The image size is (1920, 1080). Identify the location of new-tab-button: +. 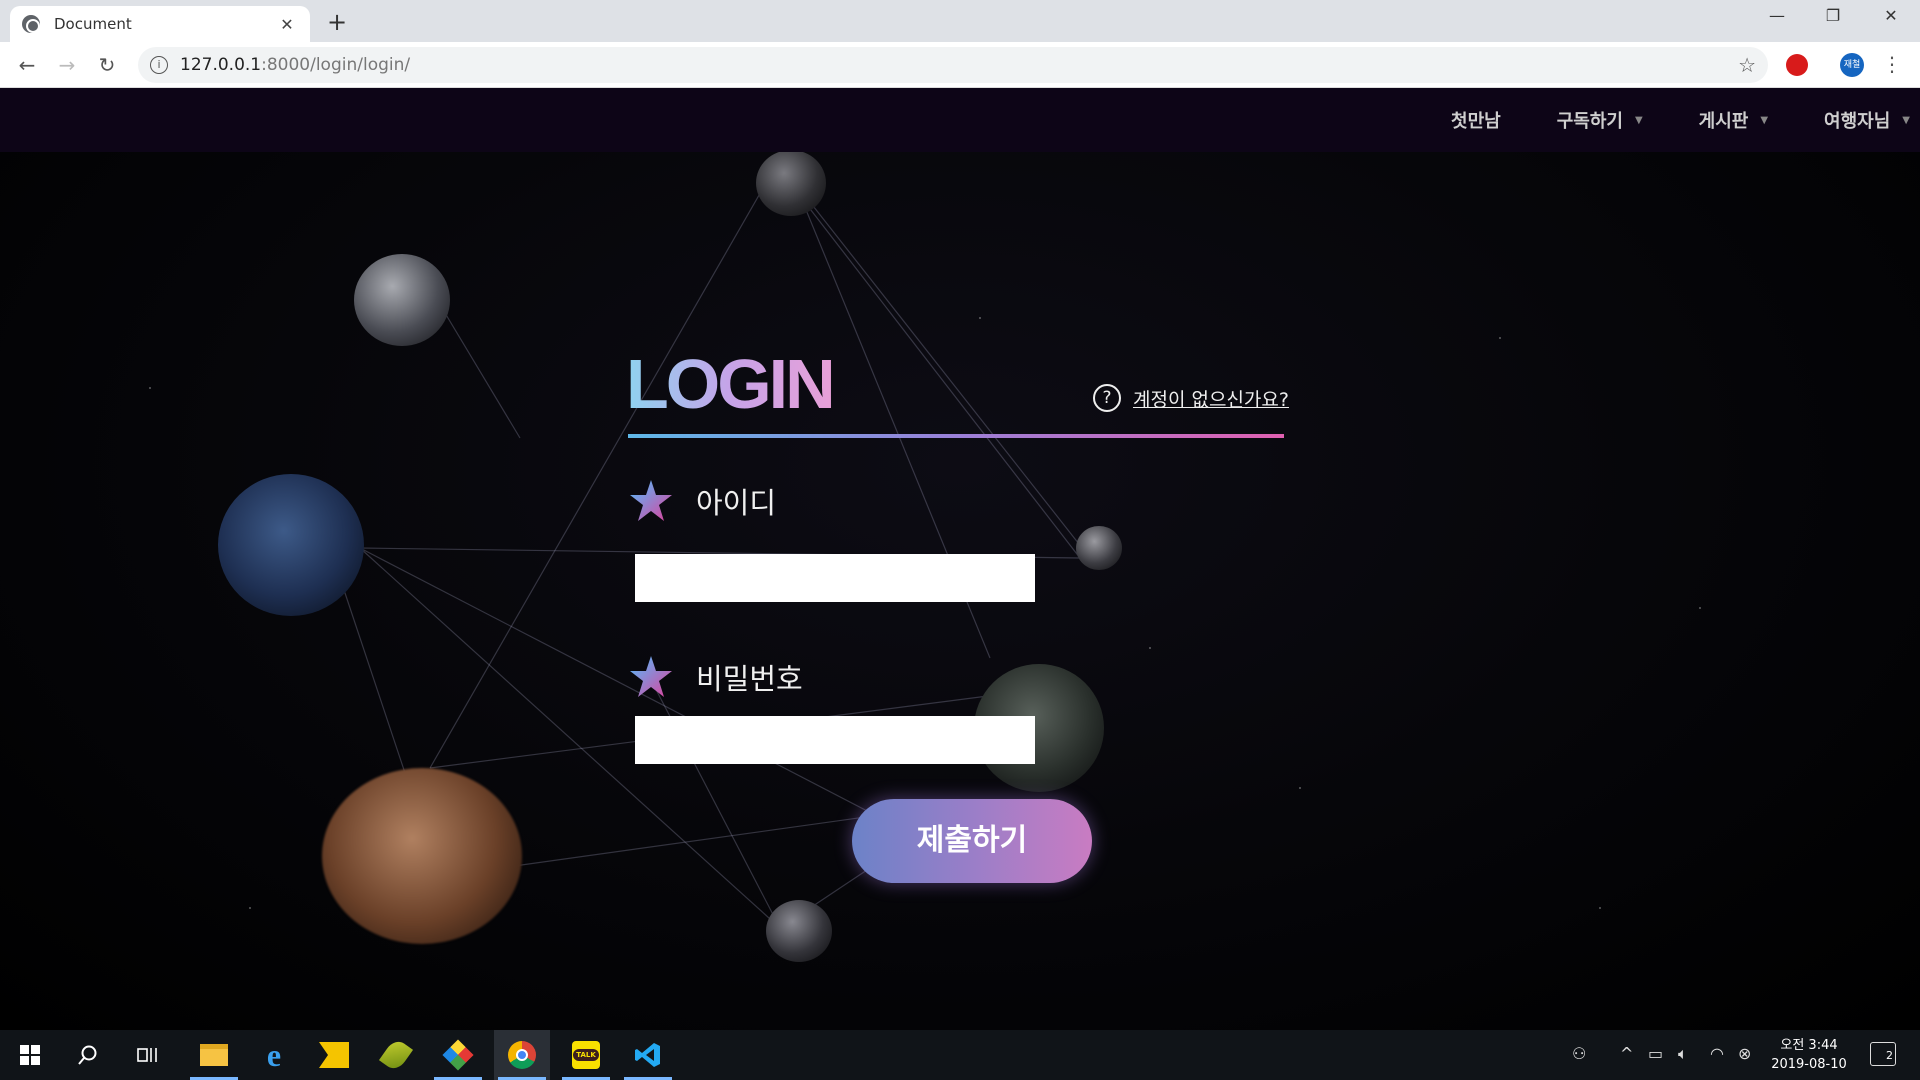
(337, 23).